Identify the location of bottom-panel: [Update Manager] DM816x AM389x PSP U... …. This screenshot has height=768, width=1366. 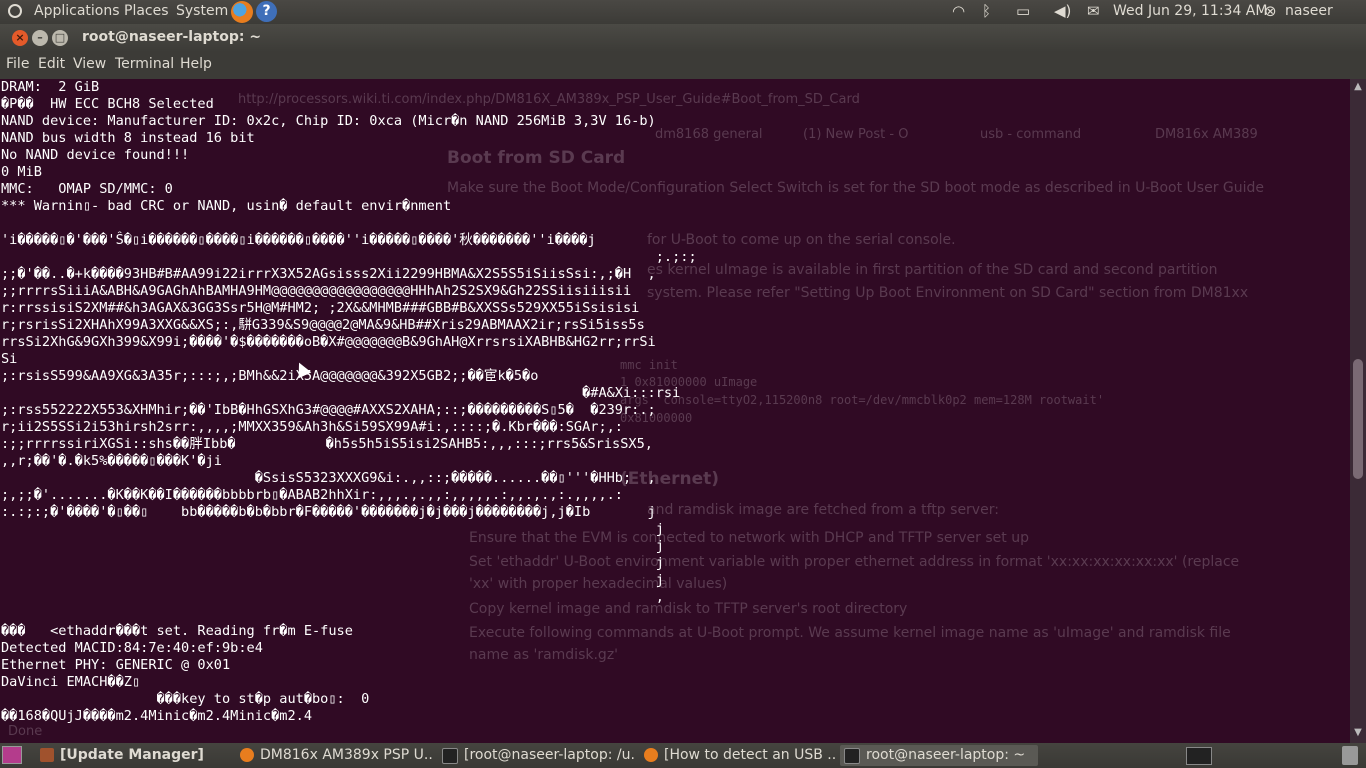
(683, 755).